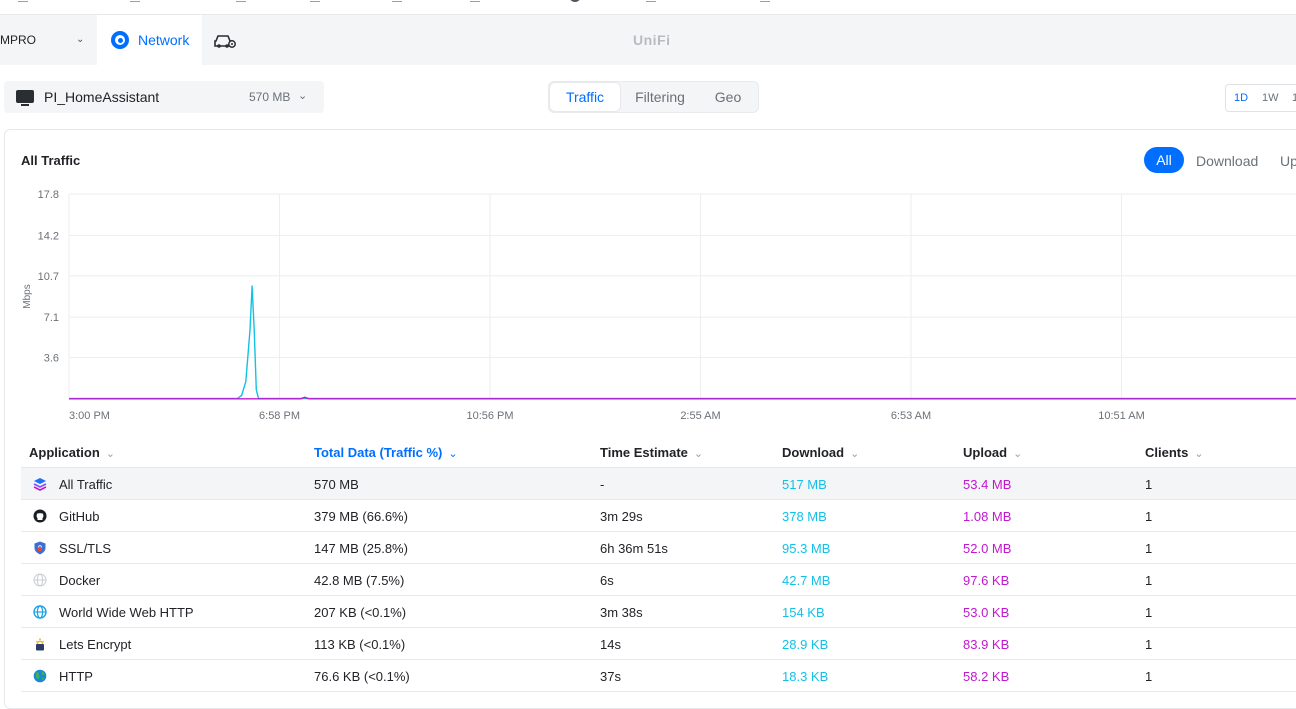 This screenshot has width=1296, height=709. Describe the element at coordinates (362, 676) in the screenshot. I see `total-data: 76.6 KB (<0.1%)` at that location.